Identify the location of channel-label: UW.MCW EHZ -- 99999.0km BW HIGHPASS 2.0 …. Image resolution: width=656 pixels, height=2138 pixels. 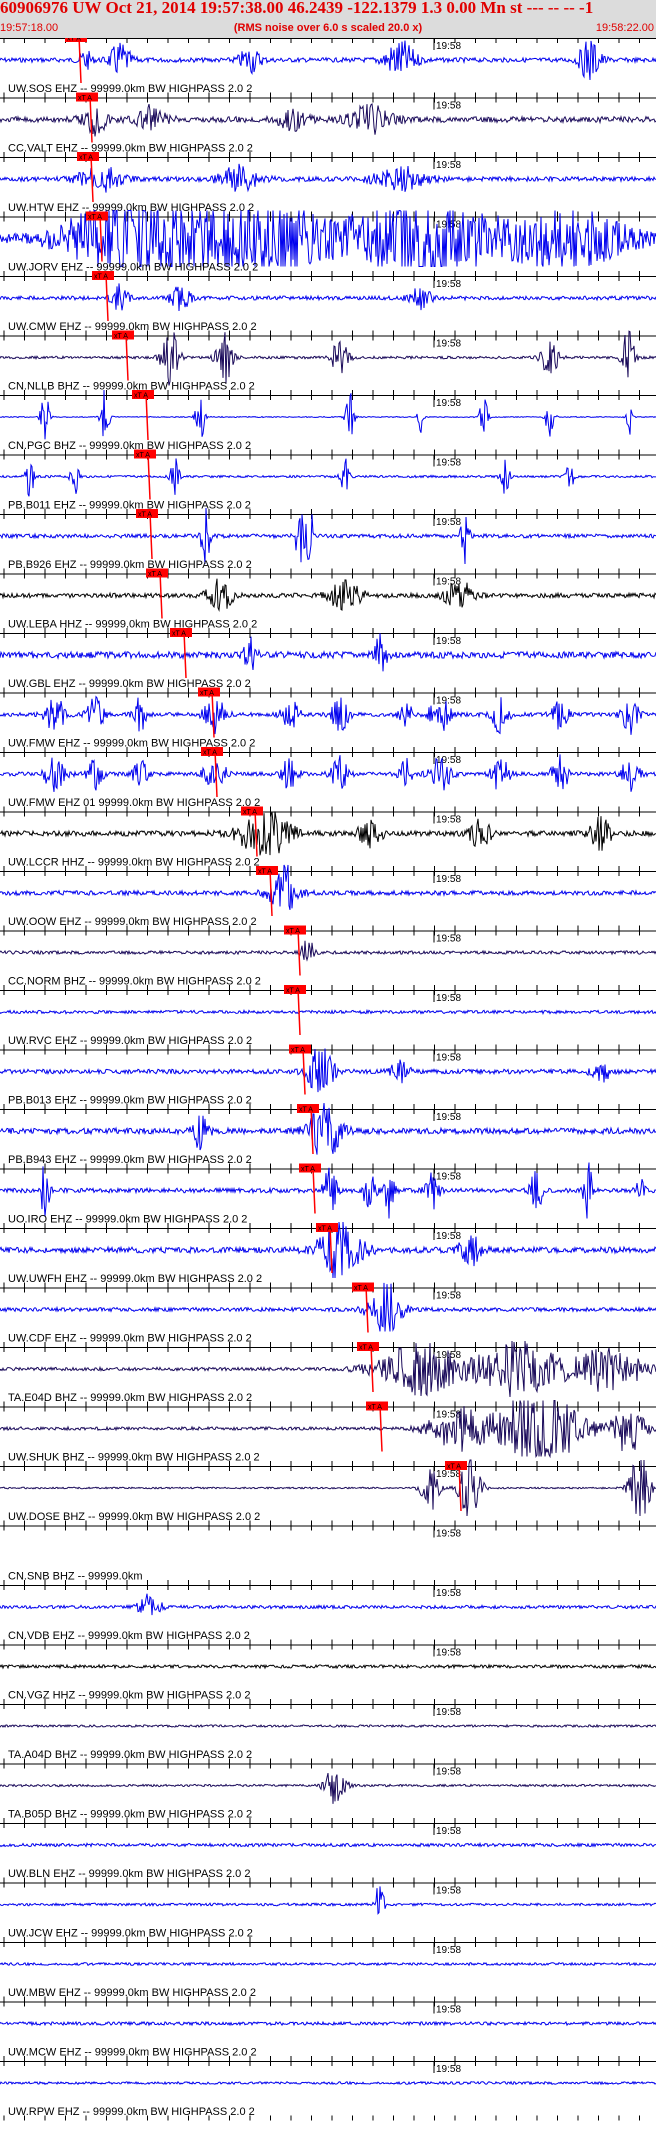
(132, 2053).